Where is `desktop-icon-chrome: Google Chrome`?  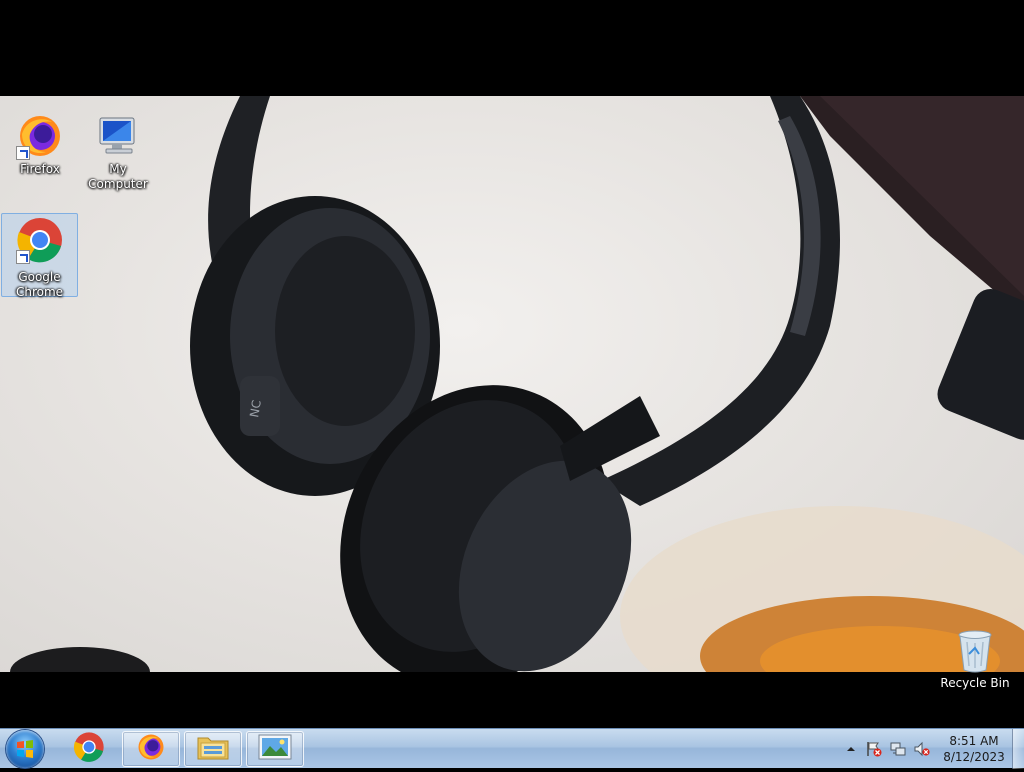
desktop-icon-chrome: Google Chrome is located at coordinates (39, 256).